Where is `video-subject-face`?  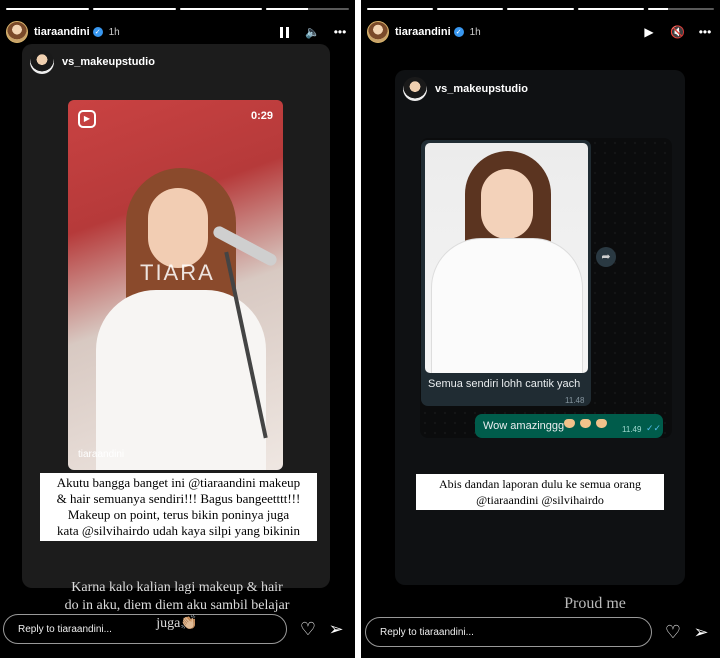
video-subject-face is located at coordinates (178, 228).